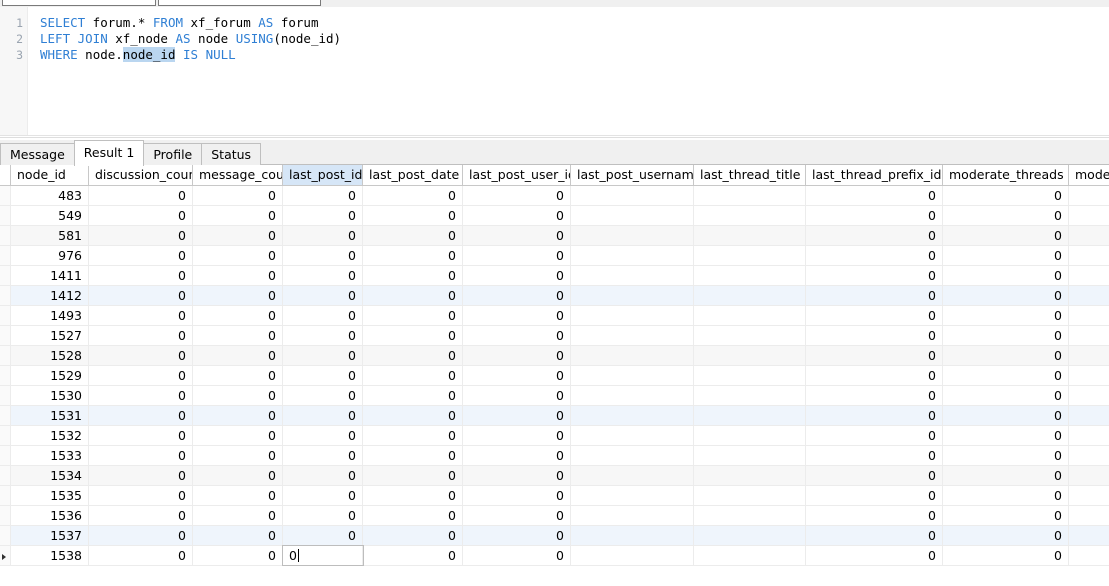  I want to click on column-header-last_post_user_id: last_post_user_id, so click(517, 175).